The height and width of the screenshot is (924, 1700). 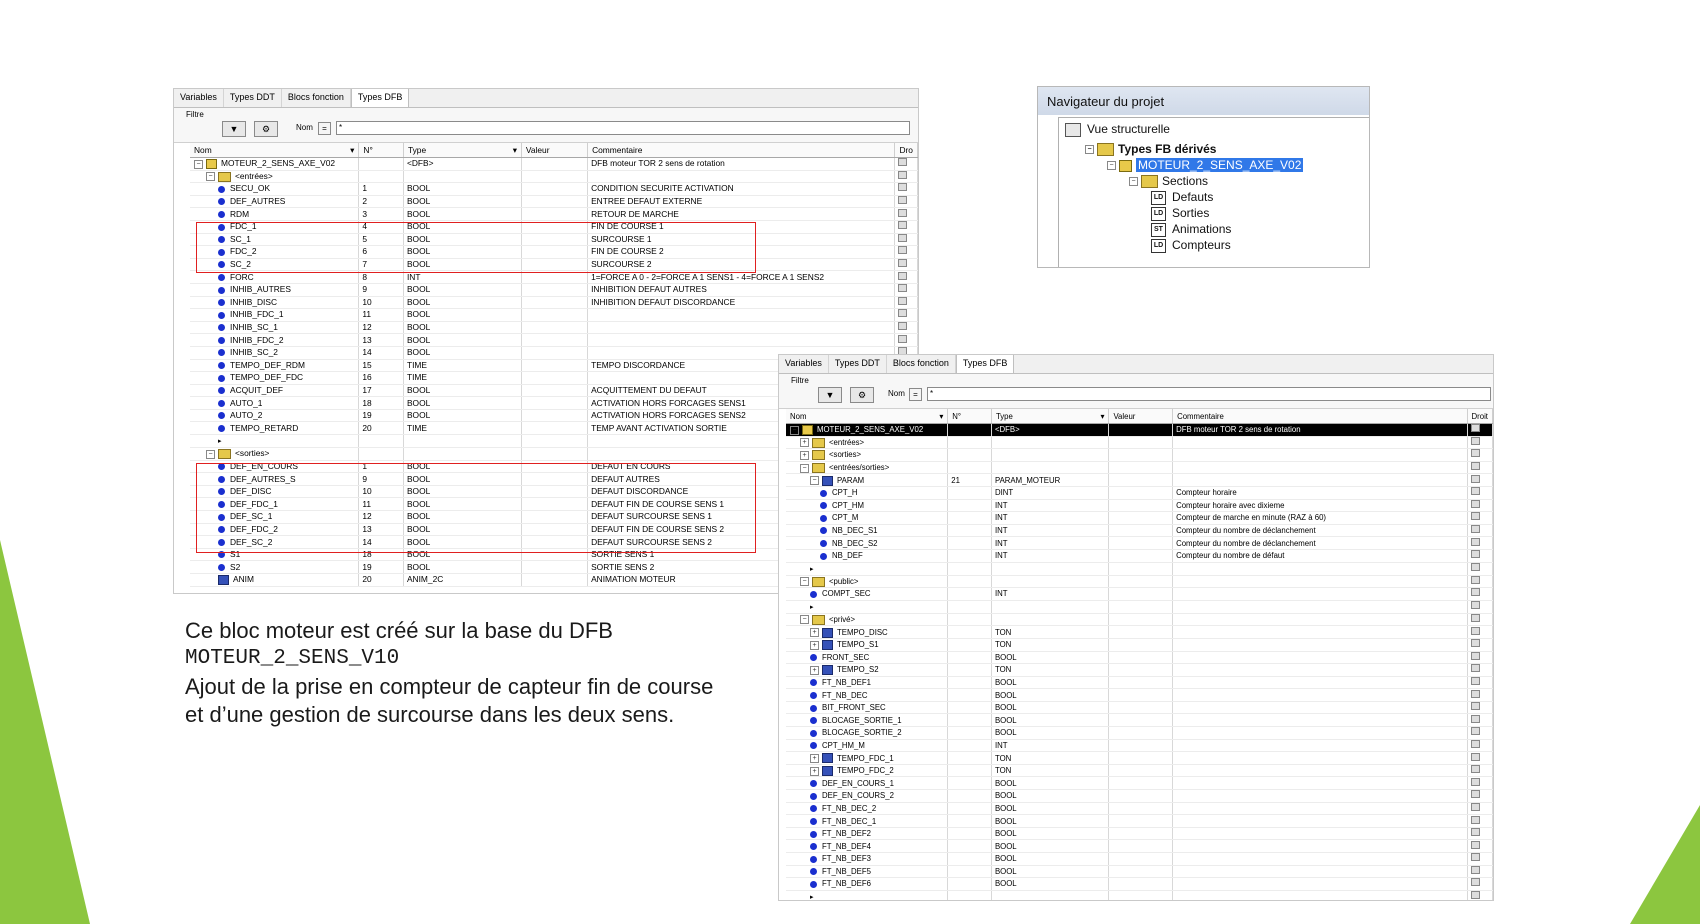 What do you see at coordinates (1050, 416) in the screenshot?
I see `column-header-2: Type ▾` at bounding box center [1050, 416].